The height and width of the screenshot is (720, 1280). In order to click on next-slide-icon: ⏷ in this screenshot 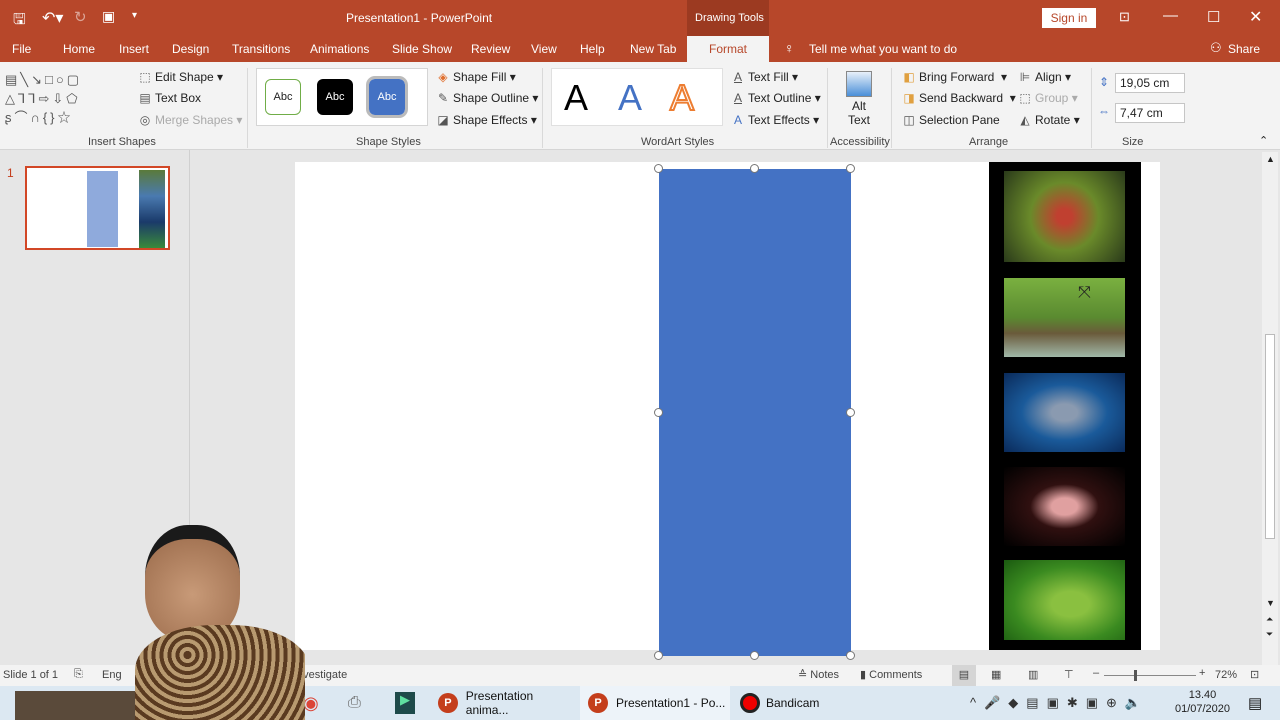, I will do `click(1269, 634)`.